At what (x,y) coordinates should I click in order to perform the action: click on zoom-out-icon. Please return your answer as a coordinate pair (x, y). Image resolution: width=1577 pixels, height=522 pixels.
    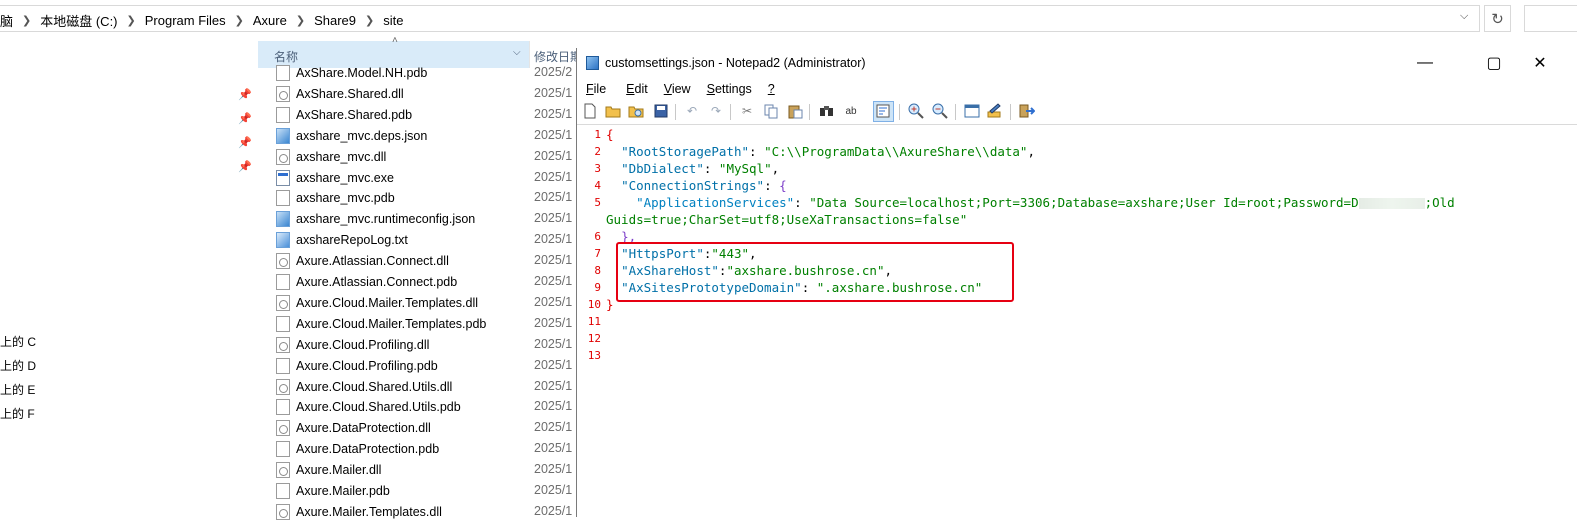
    Looking at the image, I should click on (940, 111).